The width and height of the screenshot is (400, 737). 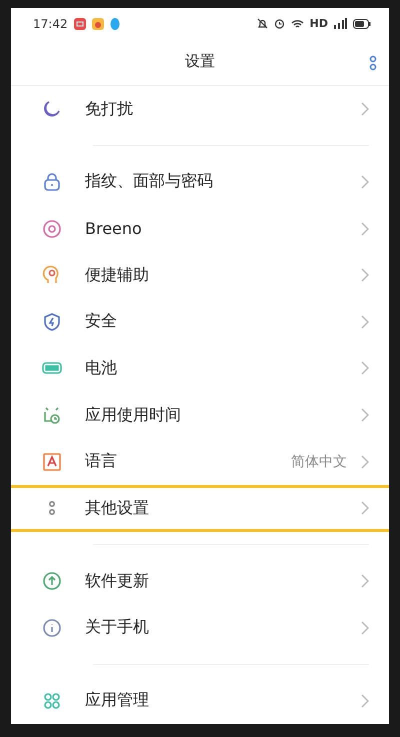 What do you see at coordinates (50, 23) in the screenshot?
I see `status-time: 17:42` at bounding box center [50, 23].